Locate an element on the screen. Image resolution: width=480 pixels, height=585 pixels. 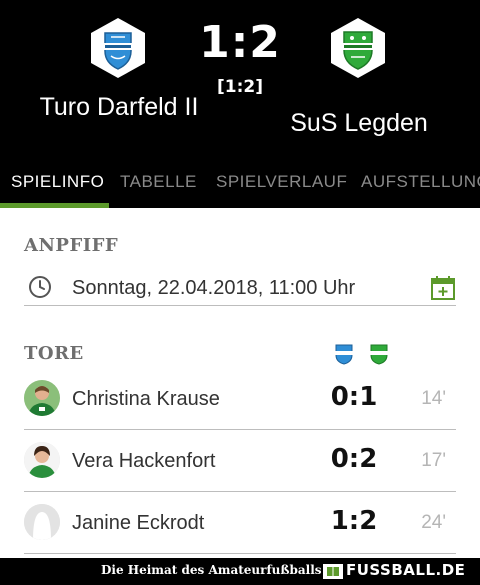
goal-scorer: Vera Hackenfort is located at coordinates (143, 461).